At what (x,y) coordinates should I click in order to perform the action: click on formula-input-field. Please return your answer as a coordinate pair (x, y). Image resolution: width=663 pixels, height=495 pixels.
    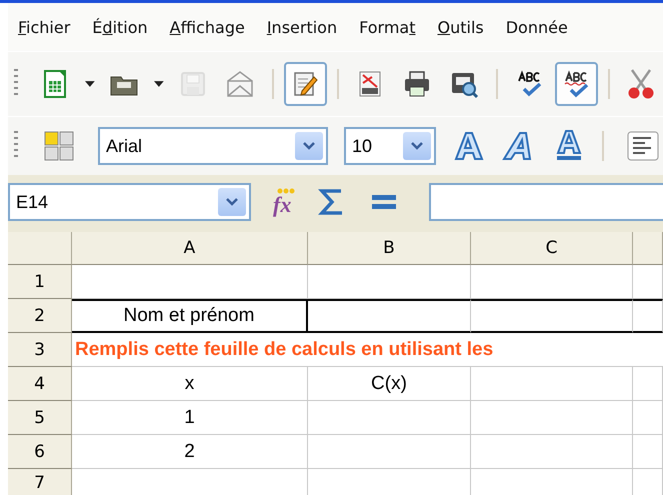
    Looking at the image, I should click on (546, 202).